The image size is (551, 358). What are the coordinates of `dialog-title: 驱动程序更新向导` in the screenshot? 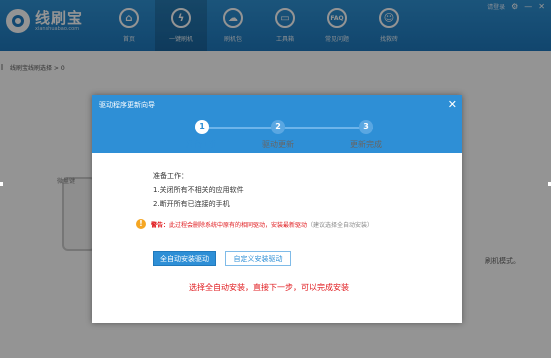 It's located at (127, 105).